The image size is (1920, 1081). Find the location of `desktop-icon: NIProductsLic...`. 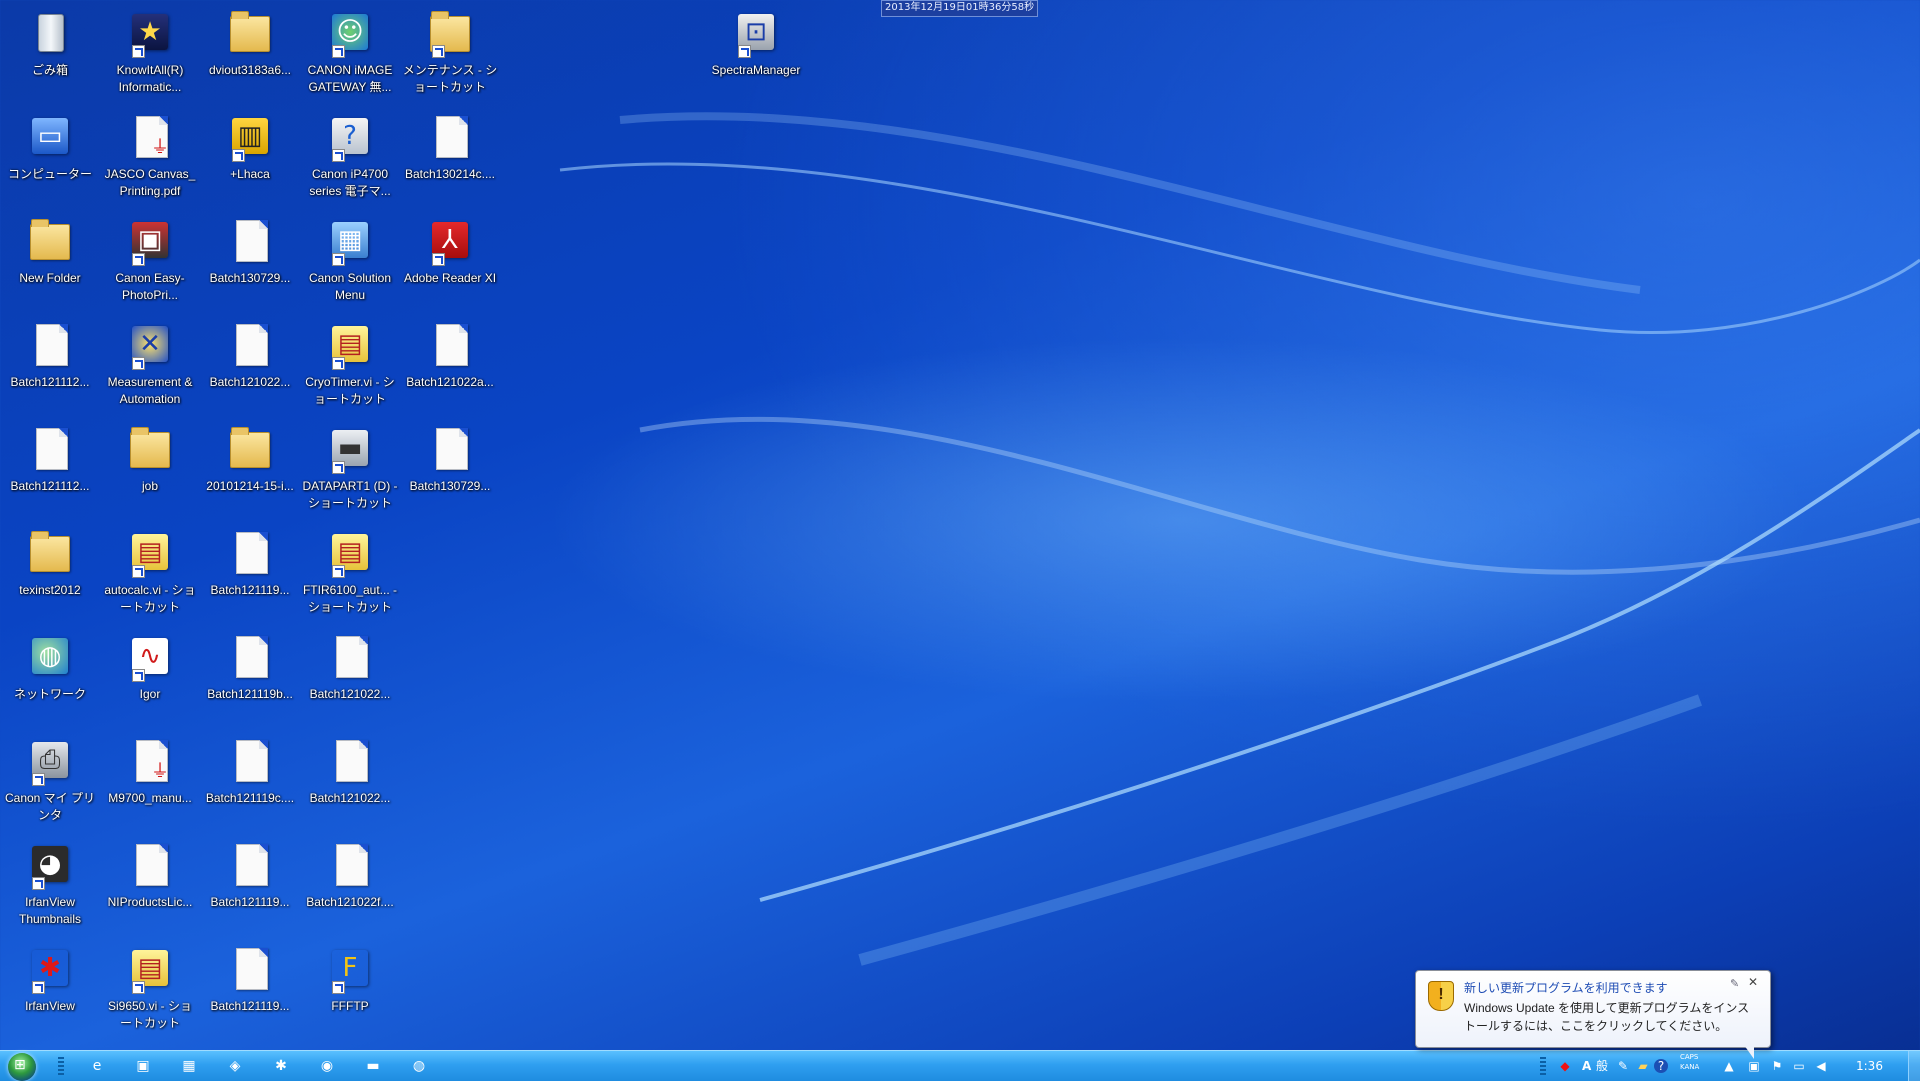

desktop-icon: NIProductsLic... is located at coordinates (150, 873).